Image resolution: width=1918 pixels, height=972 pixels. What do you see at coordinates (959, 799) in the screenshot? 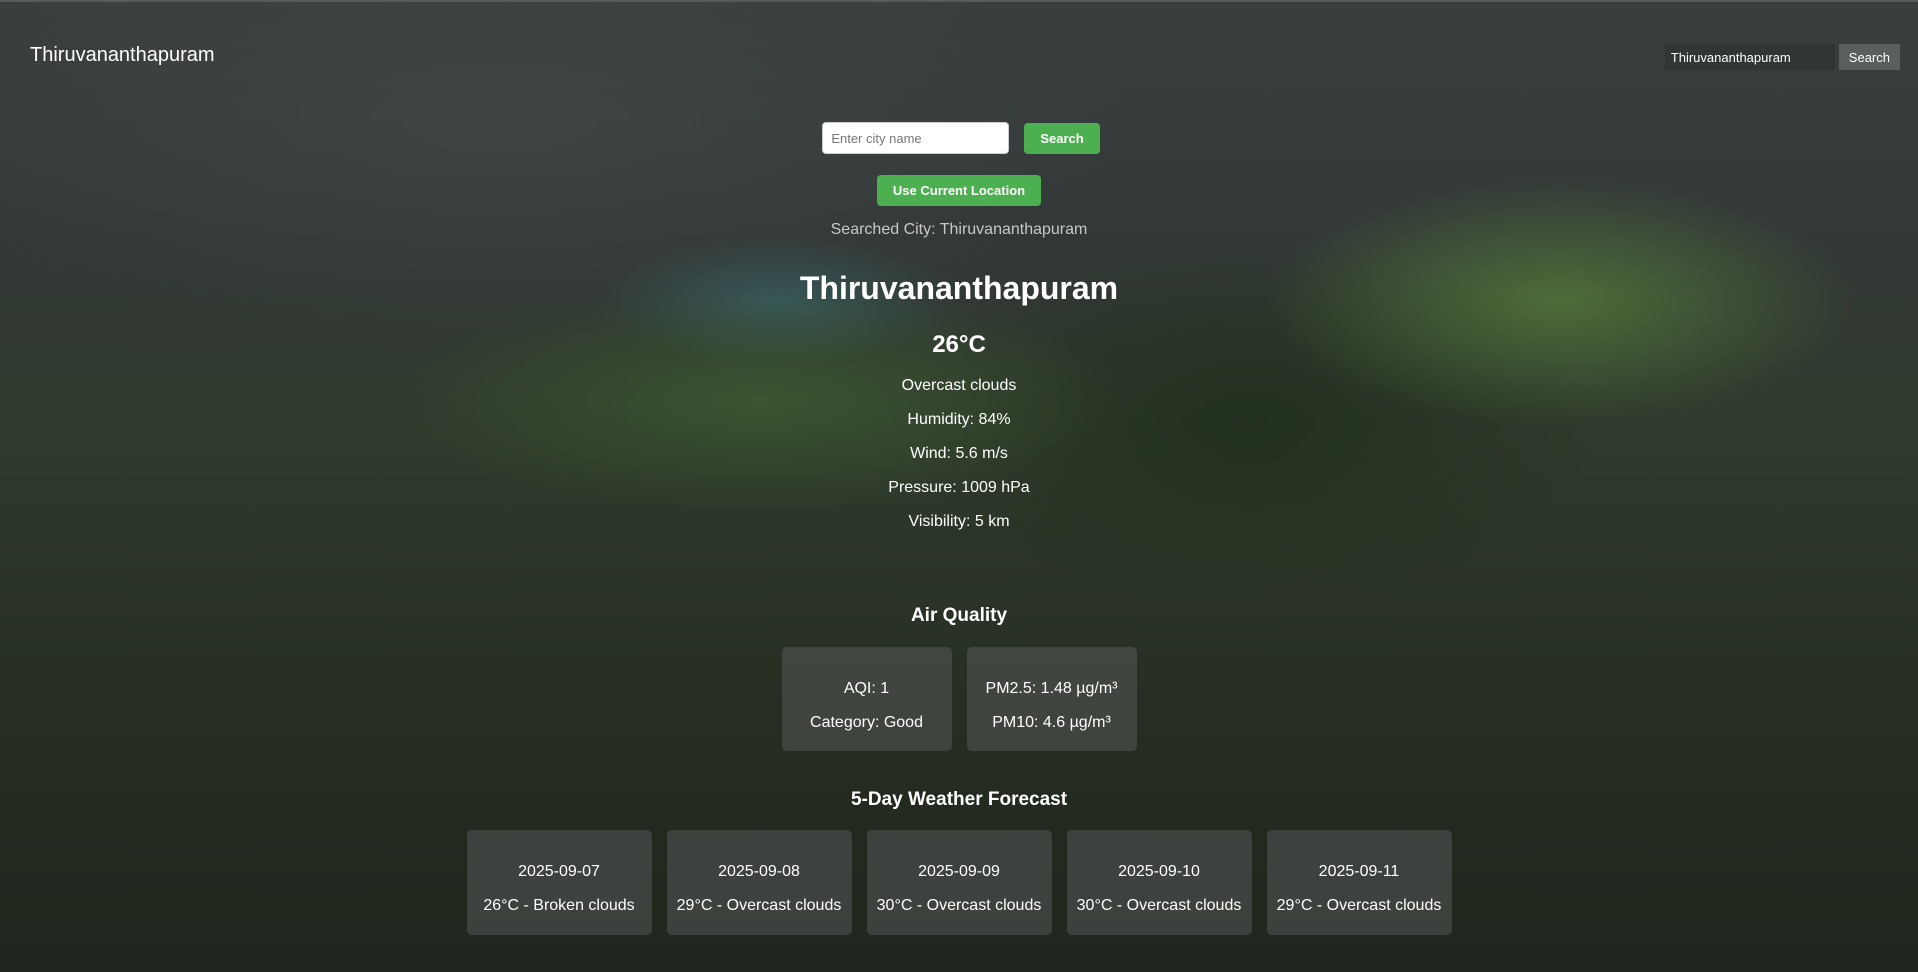
I see `forecast-heading: 5-Day Weather Forecast` at bounding box center [959, 799].